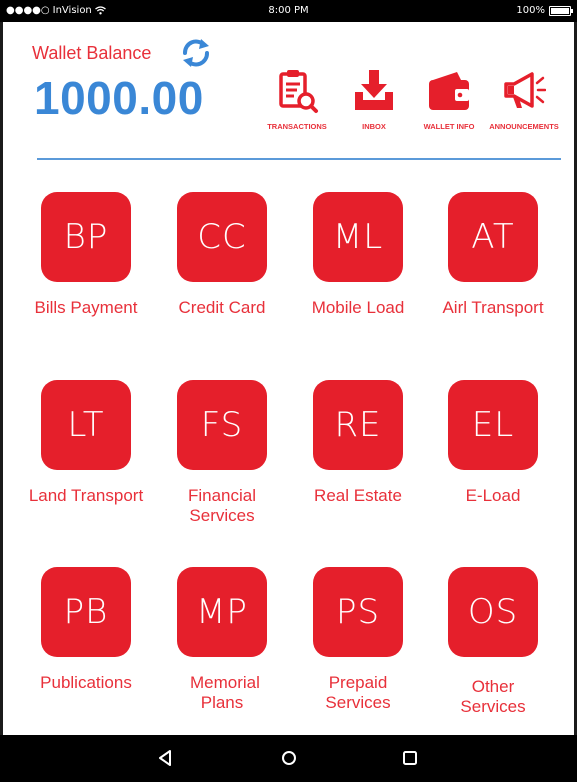 This screenshot has width=577, height=782. I want to click on service-label: E-Load, so click(493, 495).